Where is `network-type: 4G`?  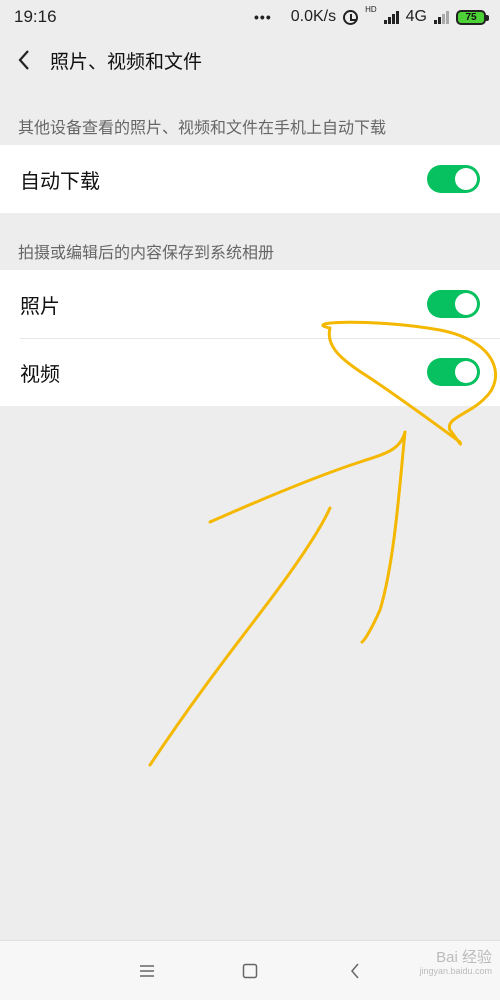
network-type: 4G is located at coordinates (416, 16).